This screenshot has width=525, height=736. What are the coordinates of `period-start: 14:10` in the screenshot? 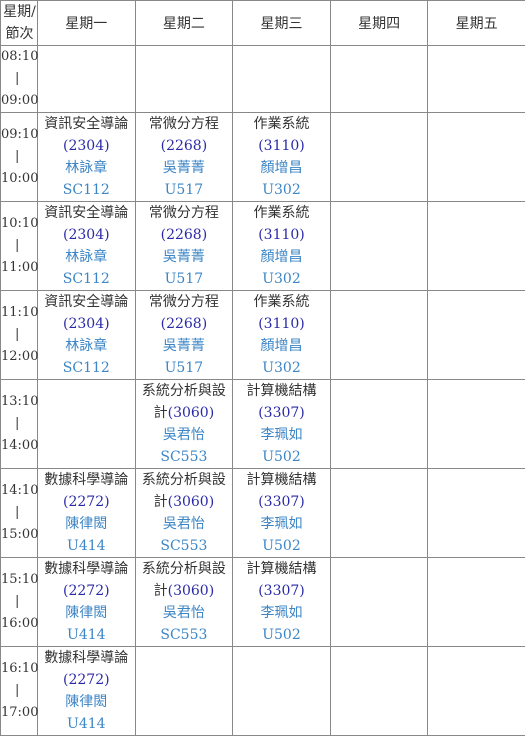 It's located at (19, 491).